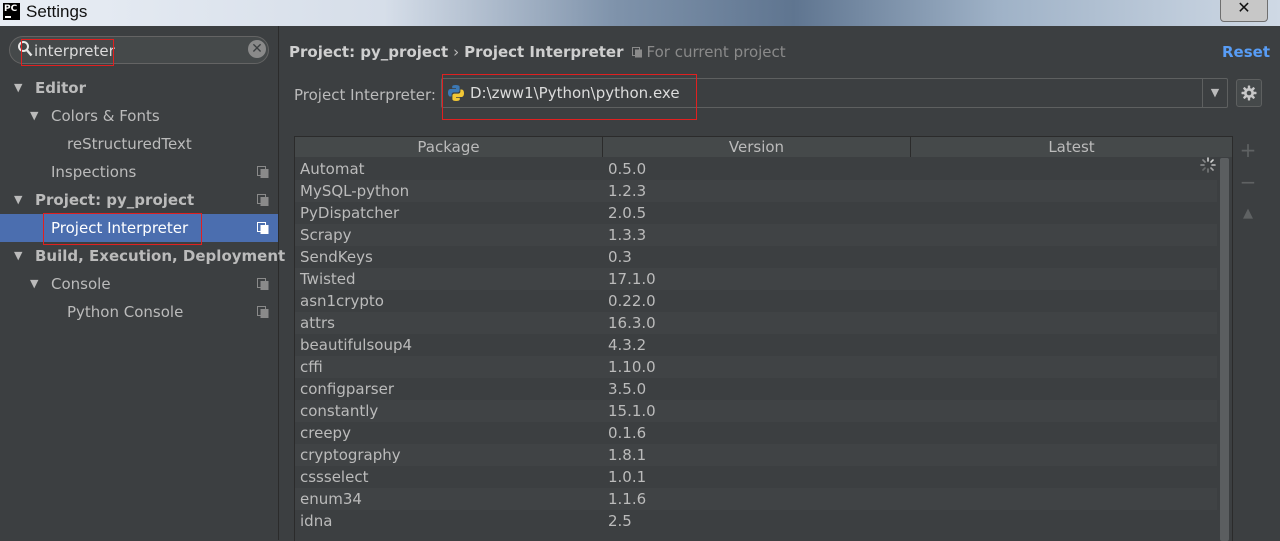 Image resolution: width=1280 pixels, height=541 pixels. I want to click on interpreter-label: Project Interpreter:, so click(365, 95).